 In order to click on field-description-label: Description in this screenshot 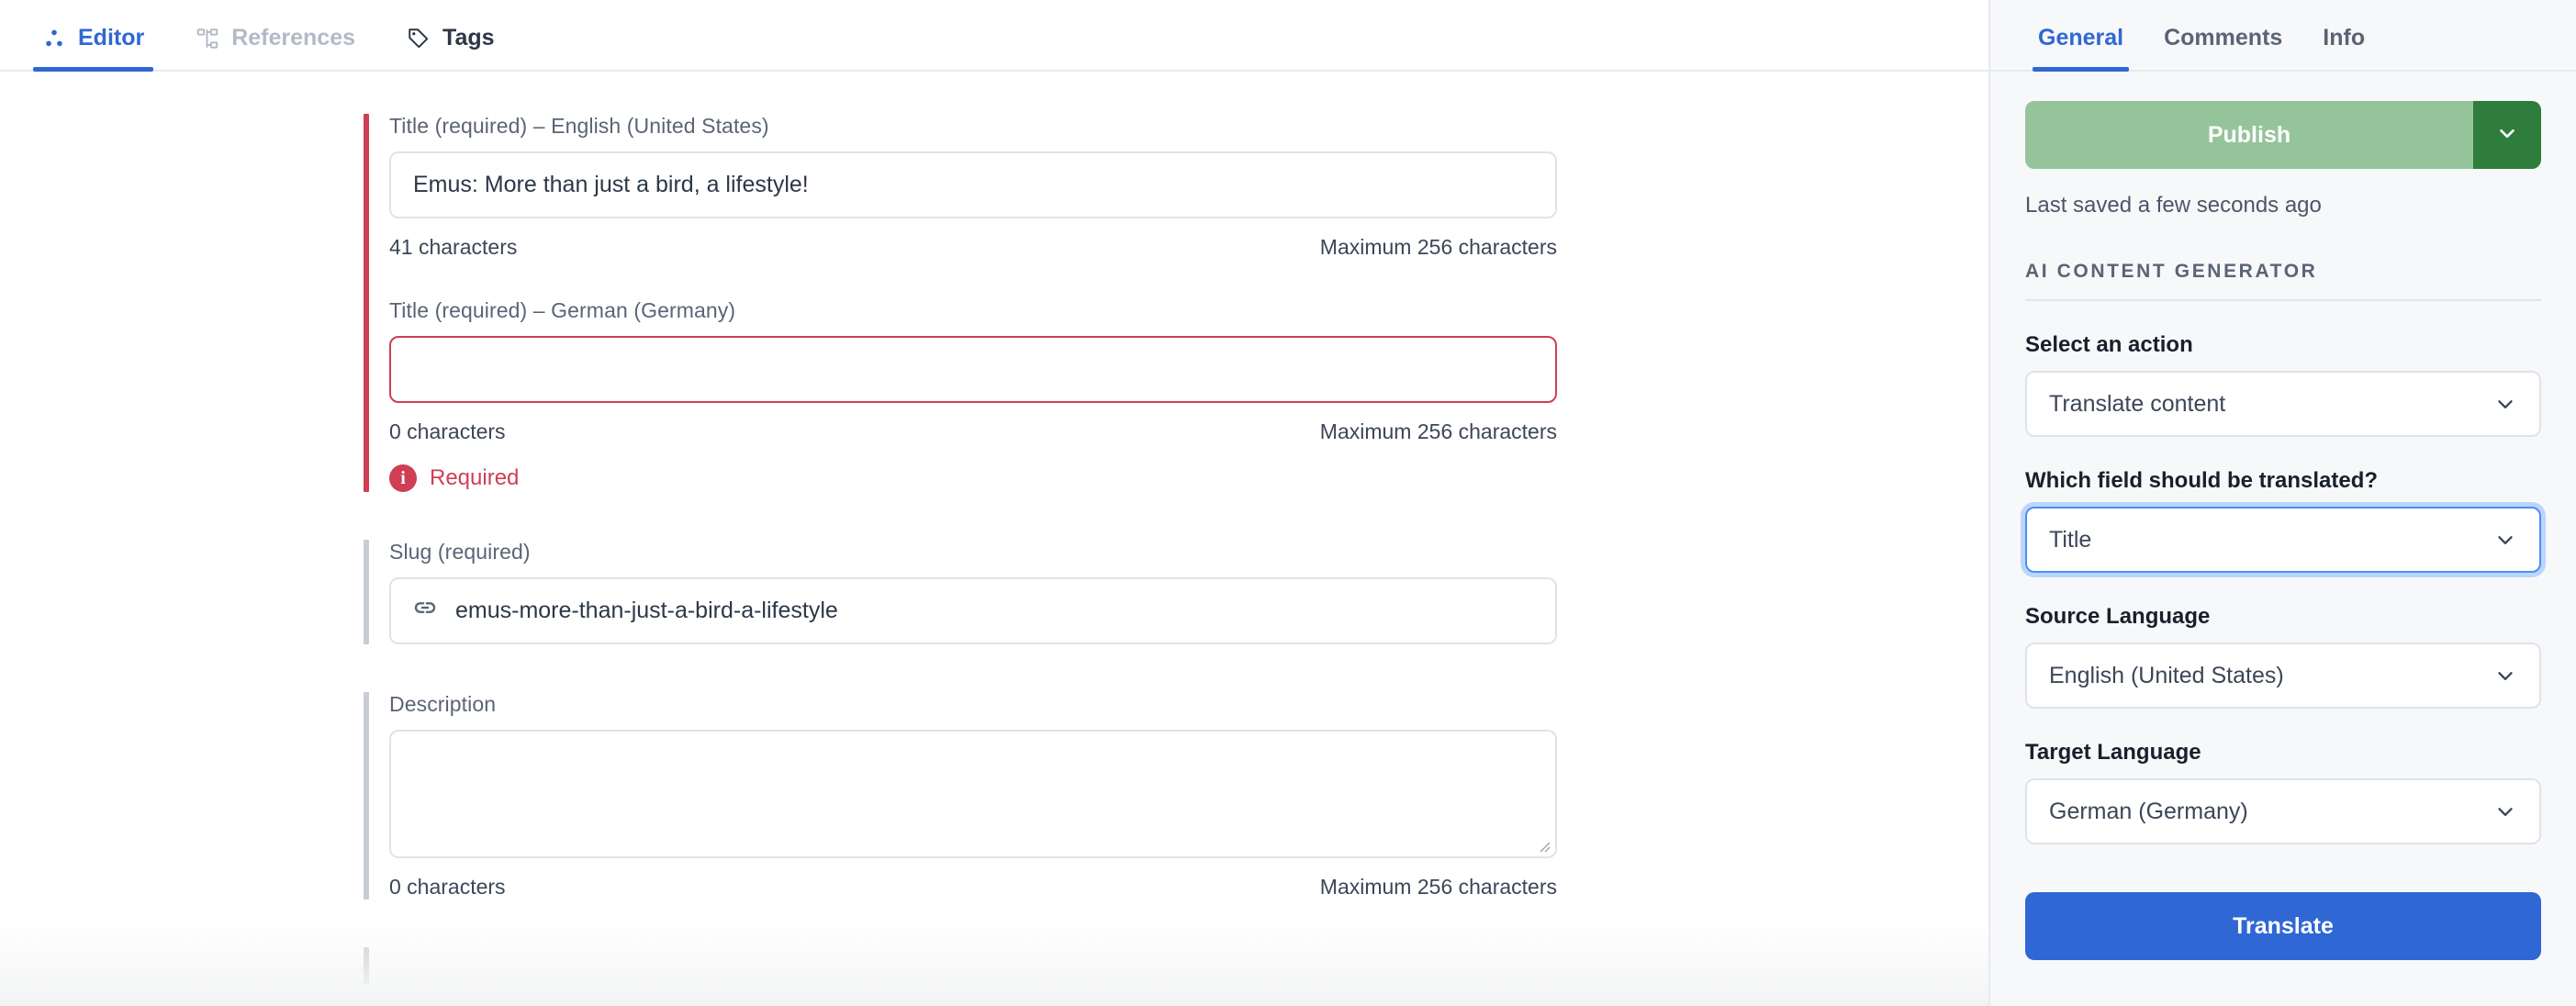, I will do `click(443, 704)`.